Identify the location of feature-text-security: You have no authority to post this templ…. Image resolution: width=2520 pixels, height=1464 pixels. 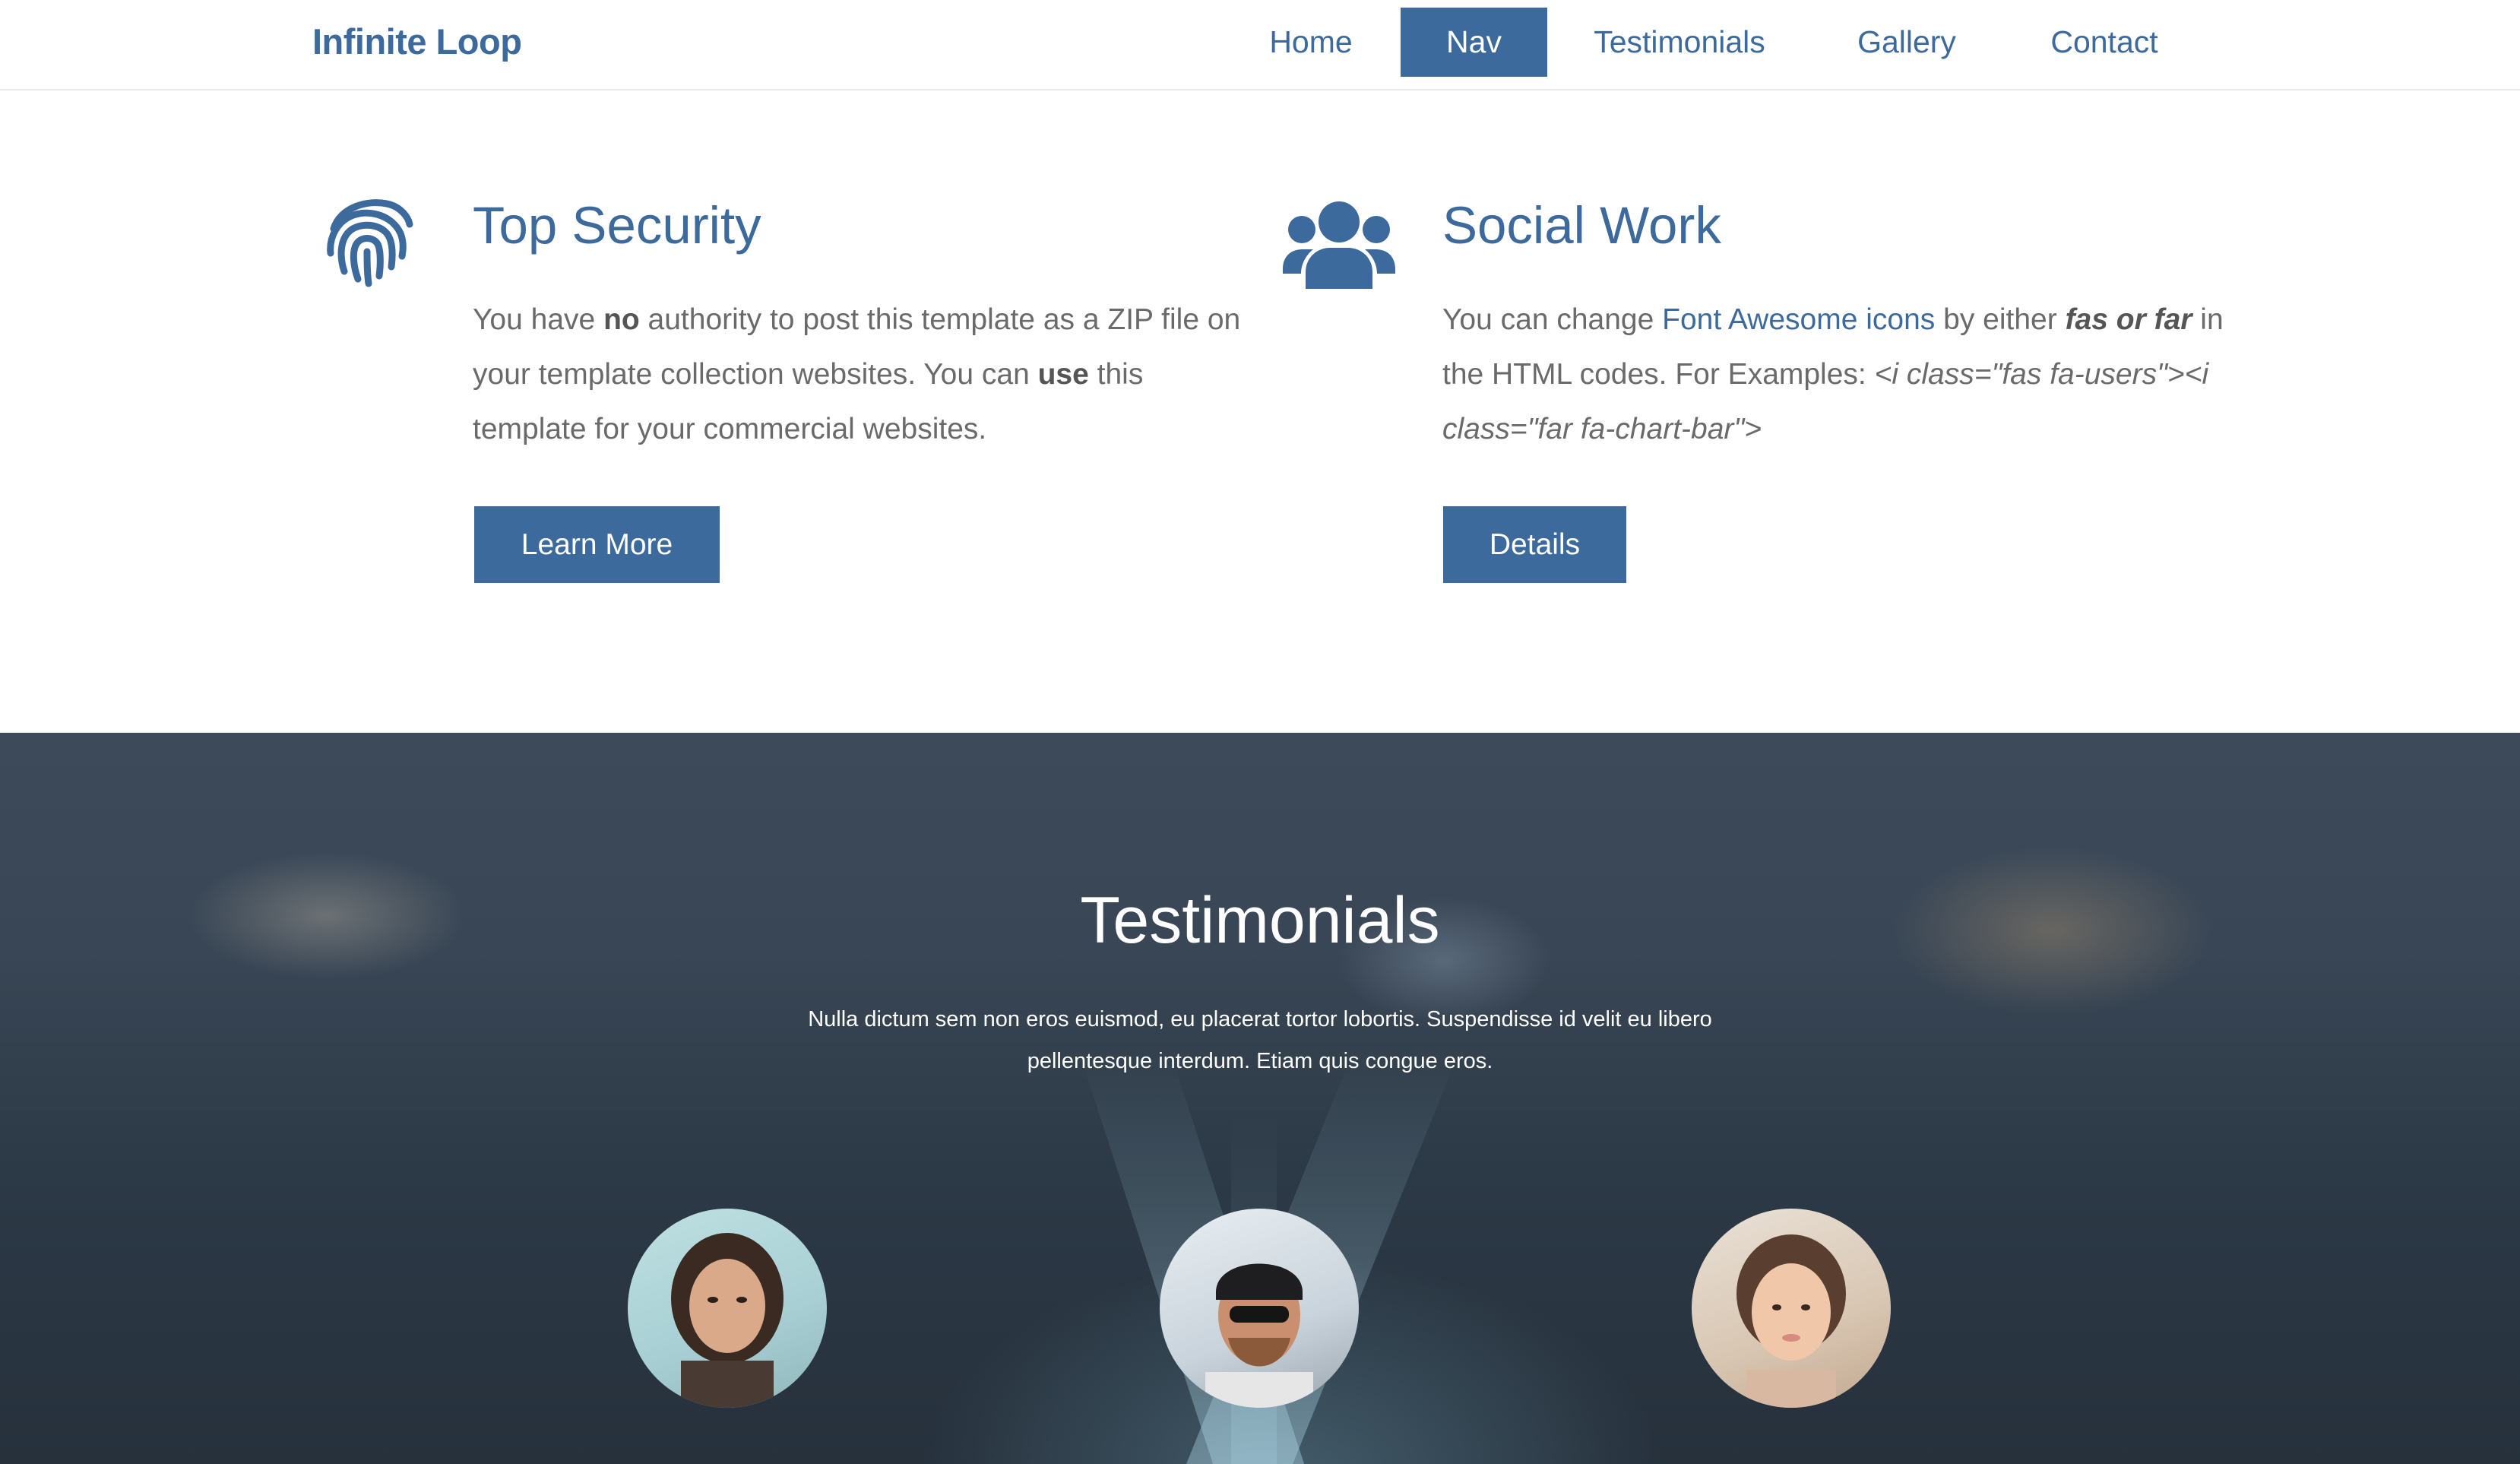
(857, 374).